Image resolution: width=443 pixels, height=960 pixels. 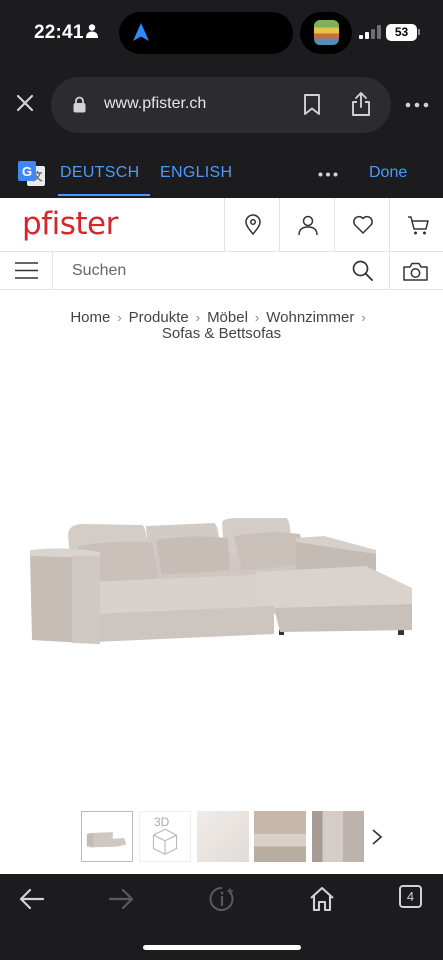 I want to click on image-thumbnail-strip: 3D, so click(x=240, y=836).